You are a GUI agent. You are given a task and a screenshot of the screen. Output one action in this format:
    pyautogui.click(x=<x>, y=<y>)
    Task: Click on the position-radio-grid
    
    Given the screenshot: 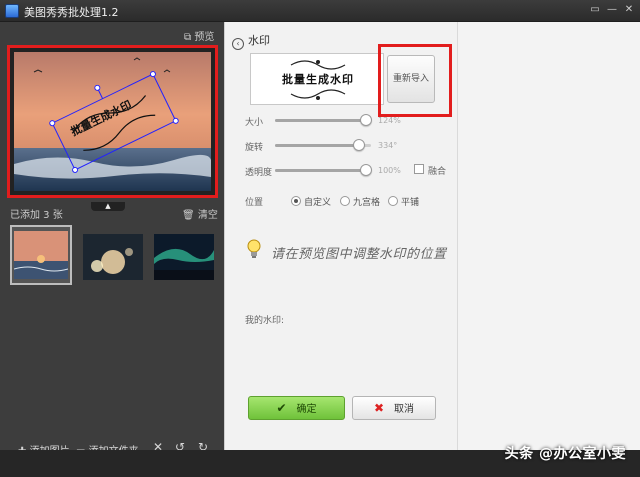 What is the action you would take?
    pyautogui.click(x=345, y=201)
    